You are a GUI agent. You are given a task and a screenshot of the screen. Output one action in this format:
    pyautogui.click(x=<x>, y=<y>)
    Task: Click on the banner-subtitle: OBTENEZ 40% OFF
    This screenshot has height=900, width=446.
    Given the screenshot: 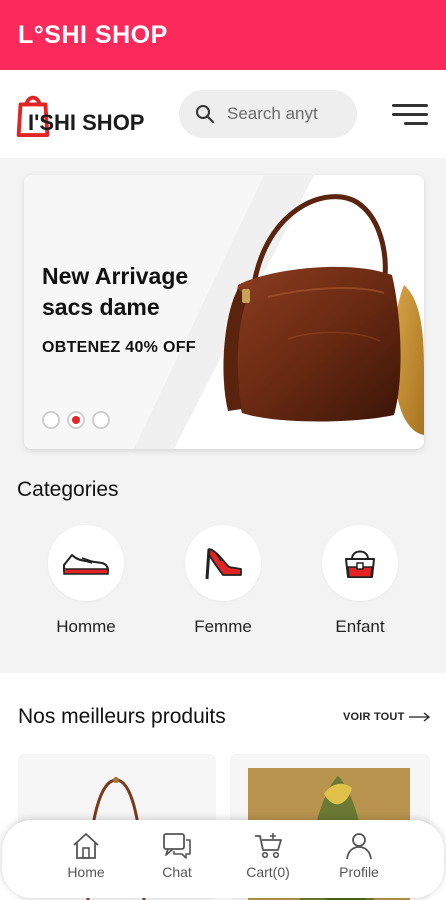 What is the action you would take?
    pyautogui.click(x=119, y=347)
    